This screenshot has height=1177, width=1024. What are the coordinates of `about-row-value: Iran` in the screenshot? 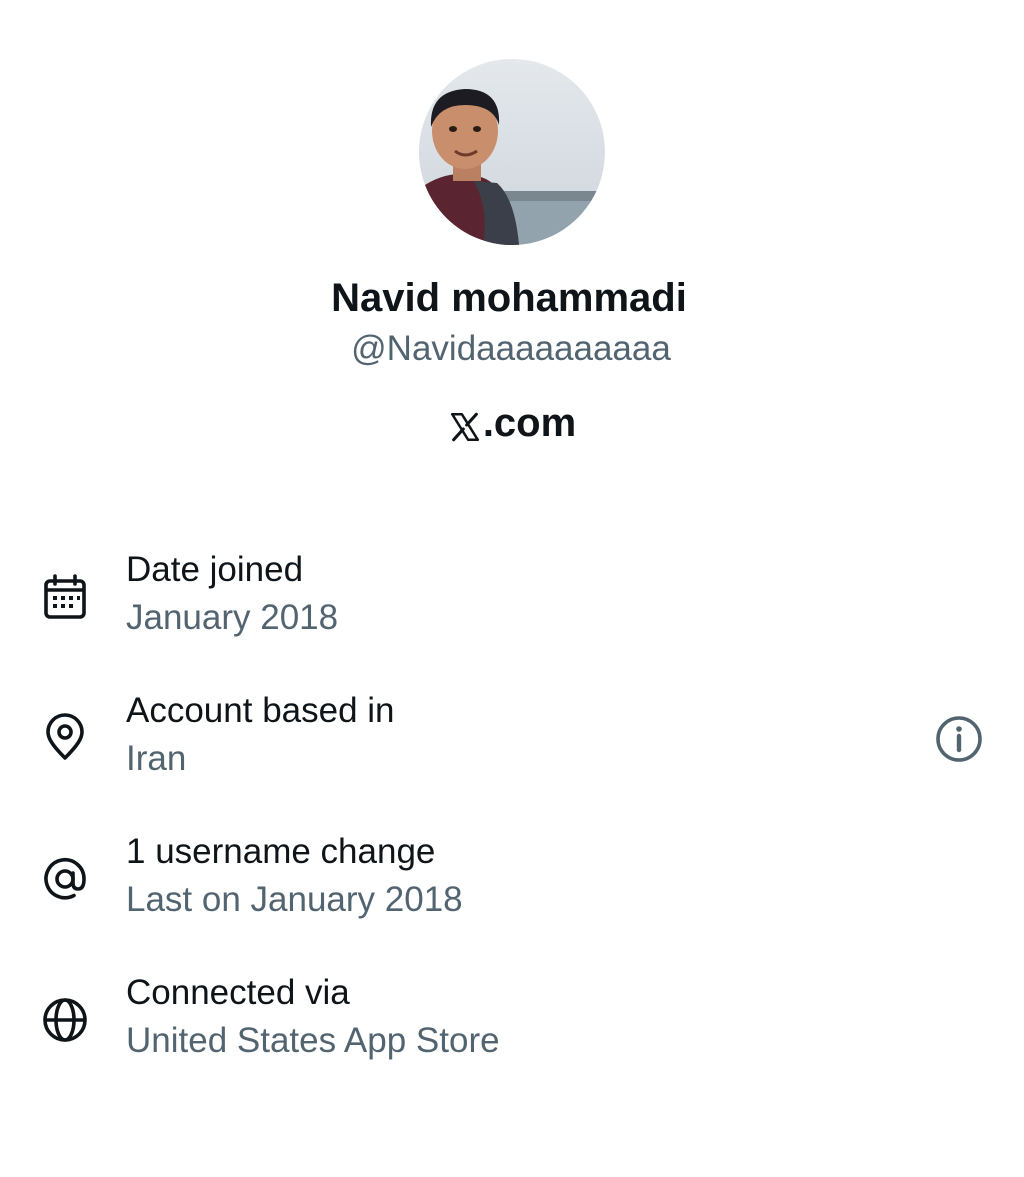 It's located at (156, 758).